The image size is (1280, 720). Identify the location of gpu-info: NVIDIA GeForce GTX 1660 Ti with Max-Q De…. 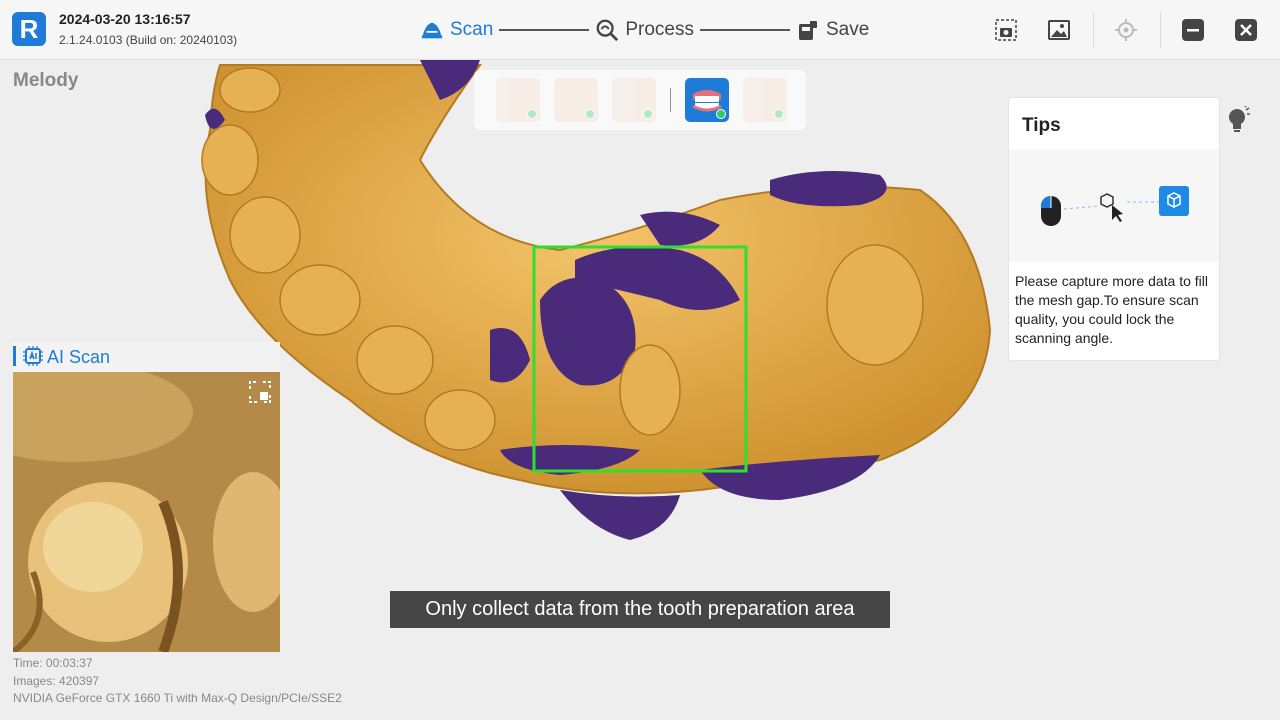
(177, 698).